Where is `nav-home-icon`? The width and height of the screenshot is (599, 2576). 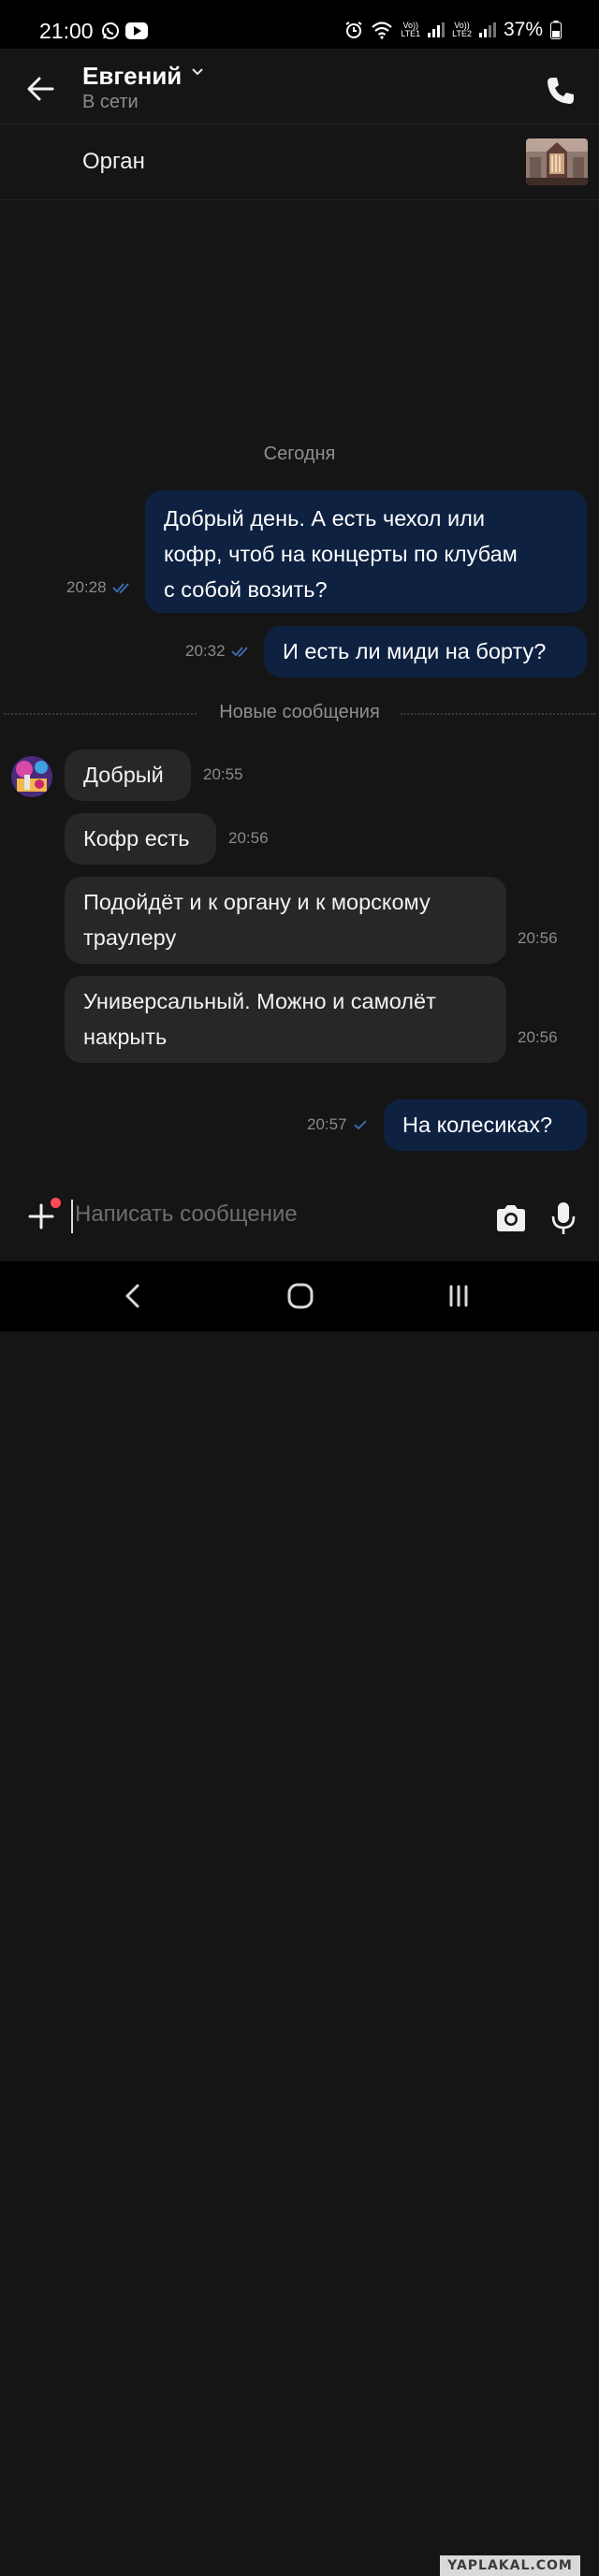 nav-home-icon is located at coordinates (300, 1296).